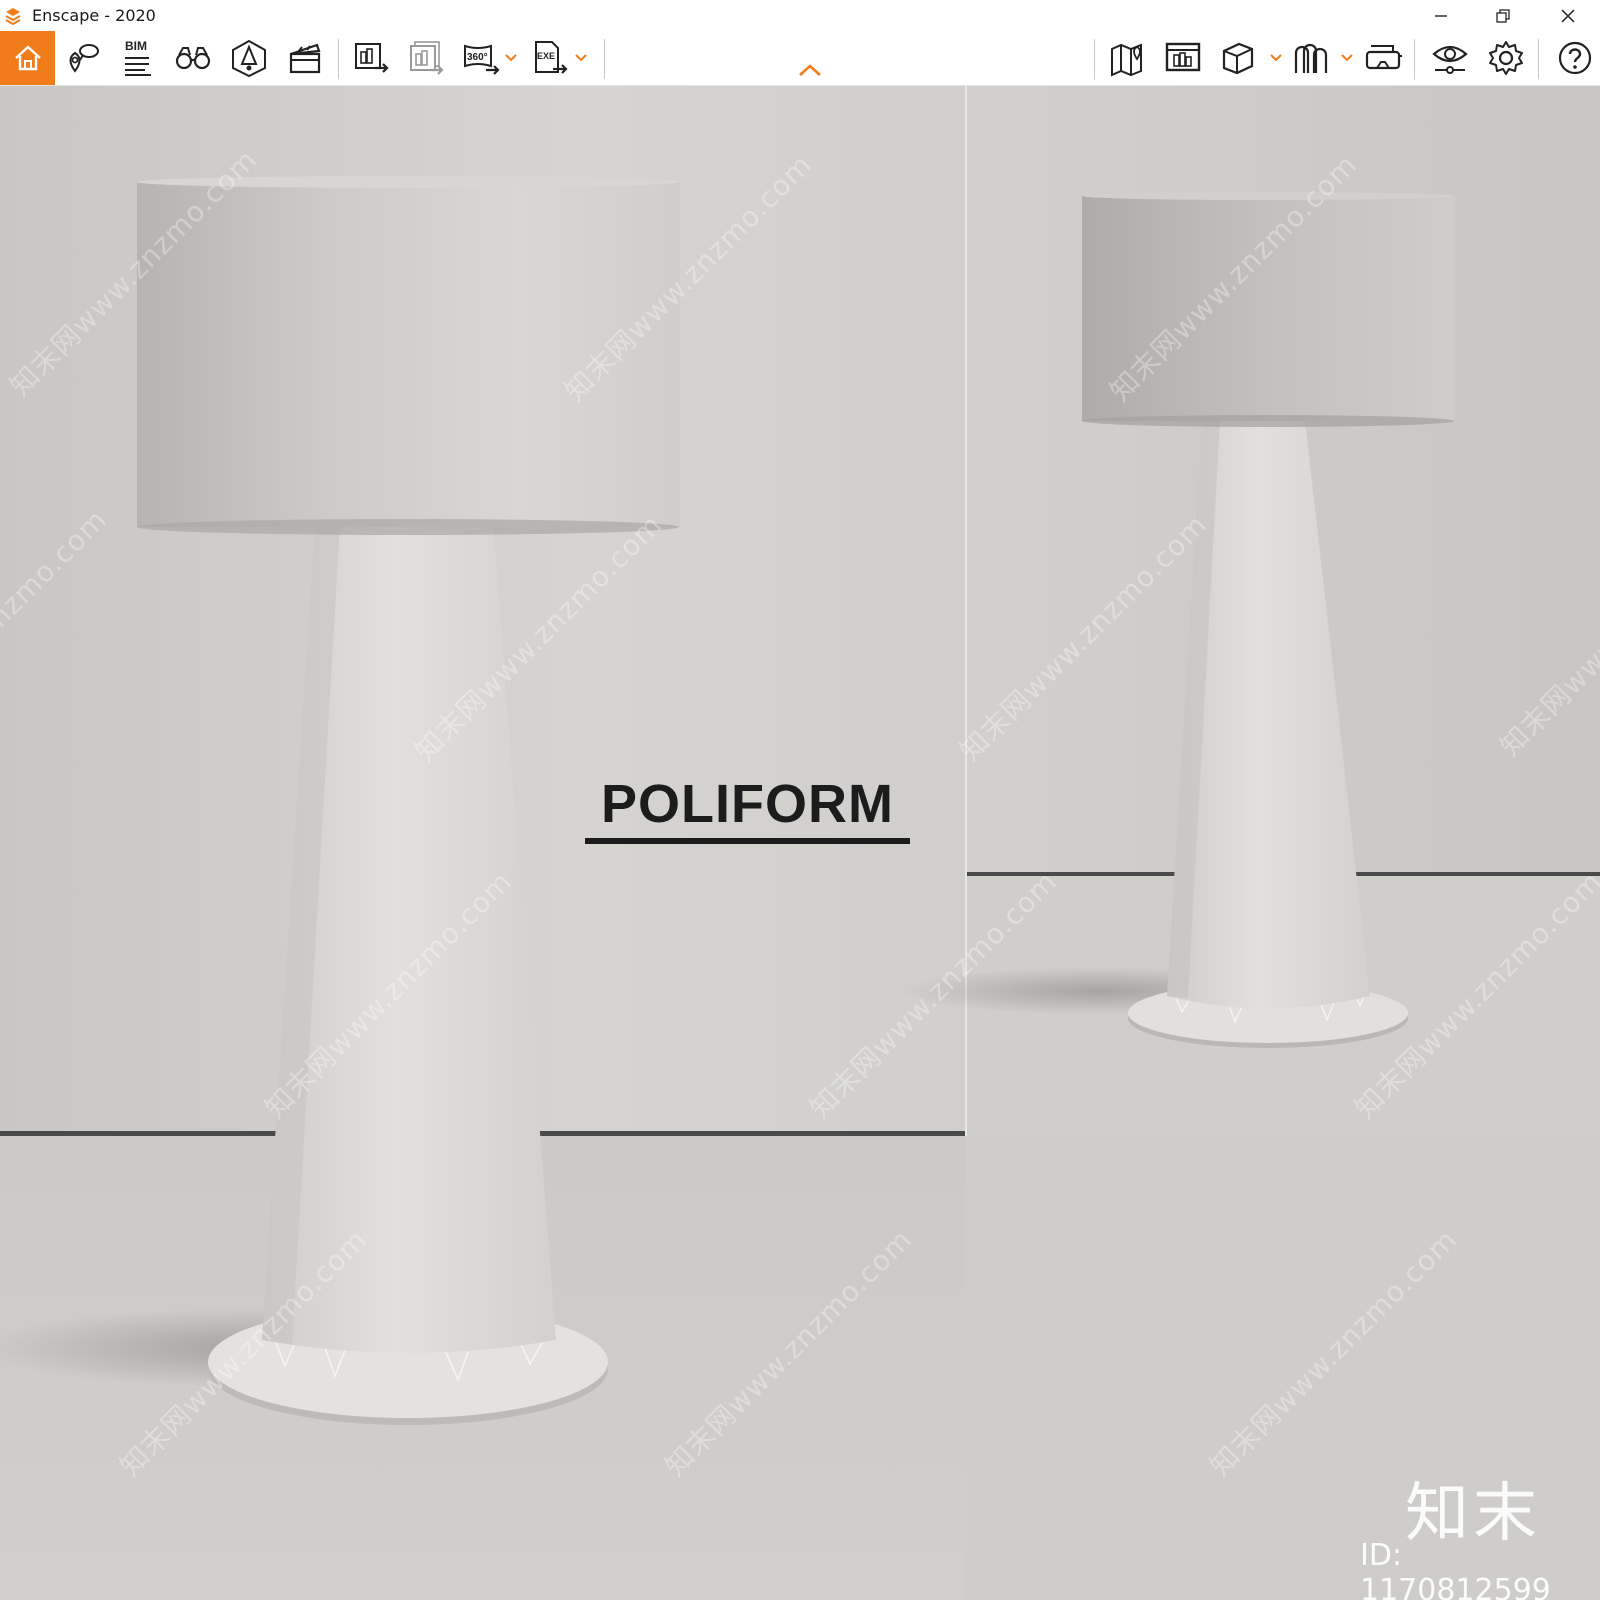  I want to click on screenshot-button, so click(372, 58).